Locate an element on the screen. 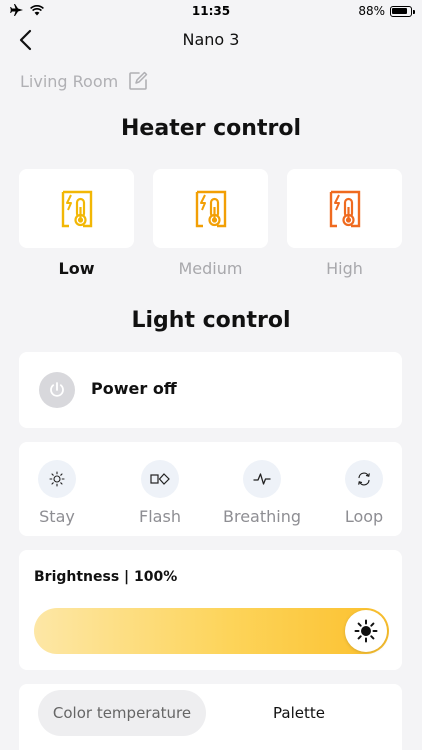 Image resolution: width=422 pixels, height=750 pixels. power-icon is located at coordinates (57, 389).